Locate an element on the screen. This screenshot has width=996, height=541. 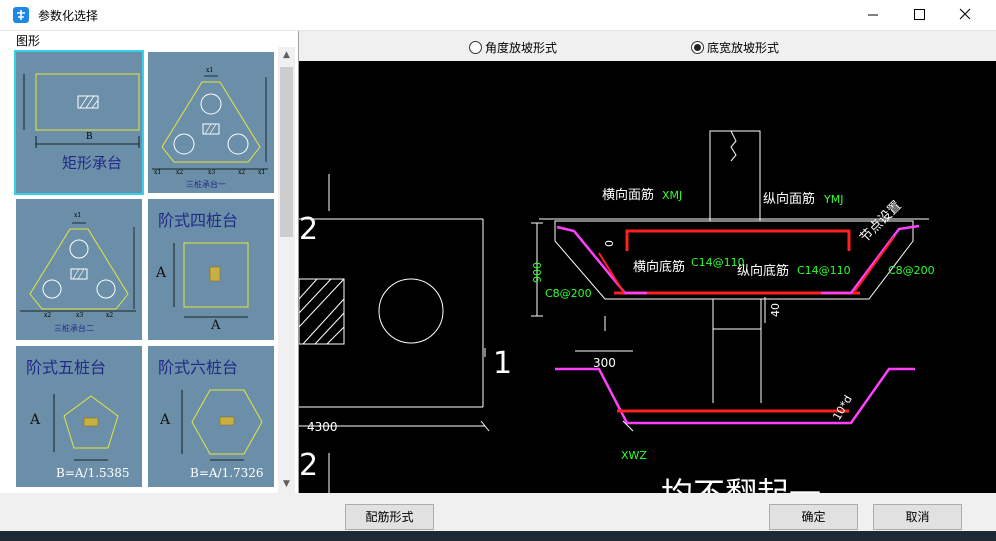
plan-view is located at coordinates (394, 333).